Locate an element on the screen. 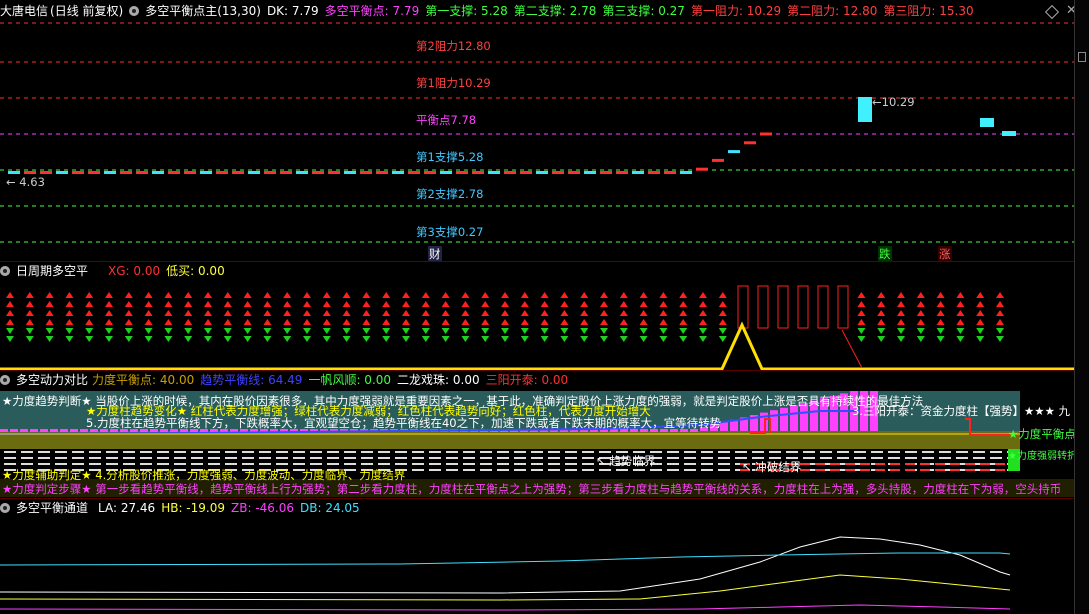 The image size is (1089, 614). force-gear-icon is located at coordinates (5, 380).